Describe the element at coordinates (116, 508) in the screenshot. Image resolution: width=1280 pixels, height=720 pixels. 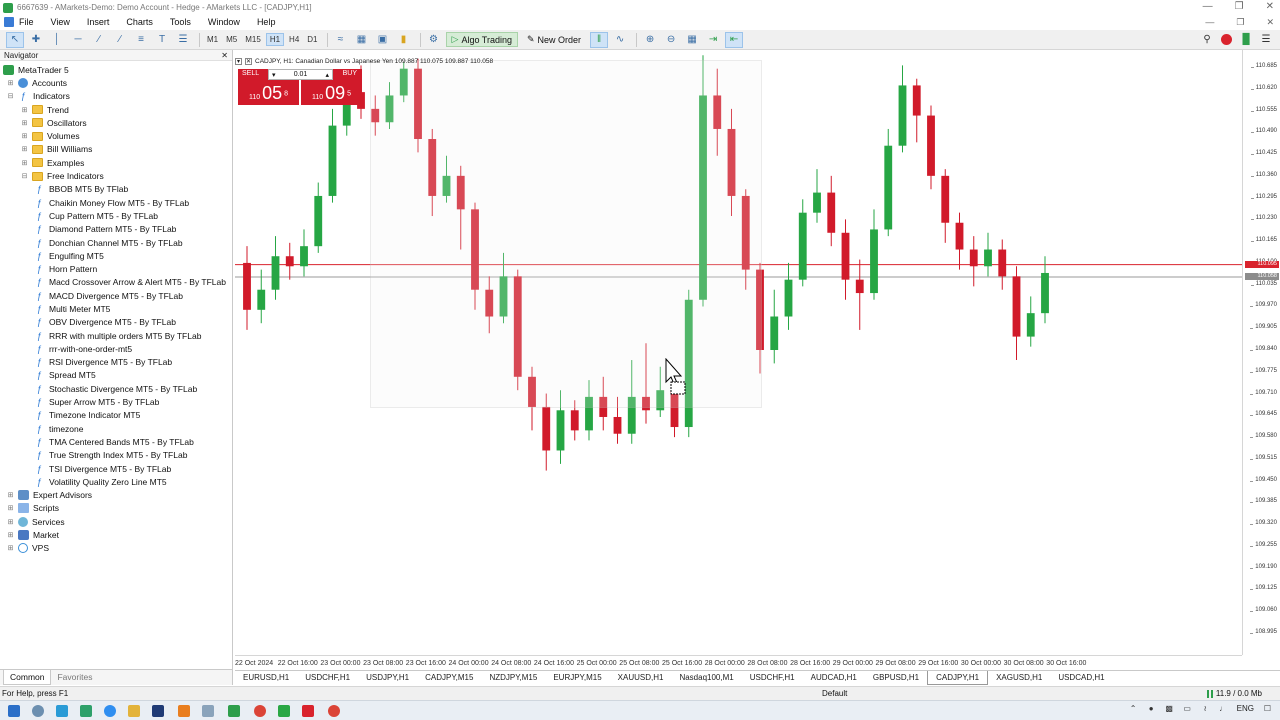
I see `tree-item-scripts: ⊞ Scripts` at that location.